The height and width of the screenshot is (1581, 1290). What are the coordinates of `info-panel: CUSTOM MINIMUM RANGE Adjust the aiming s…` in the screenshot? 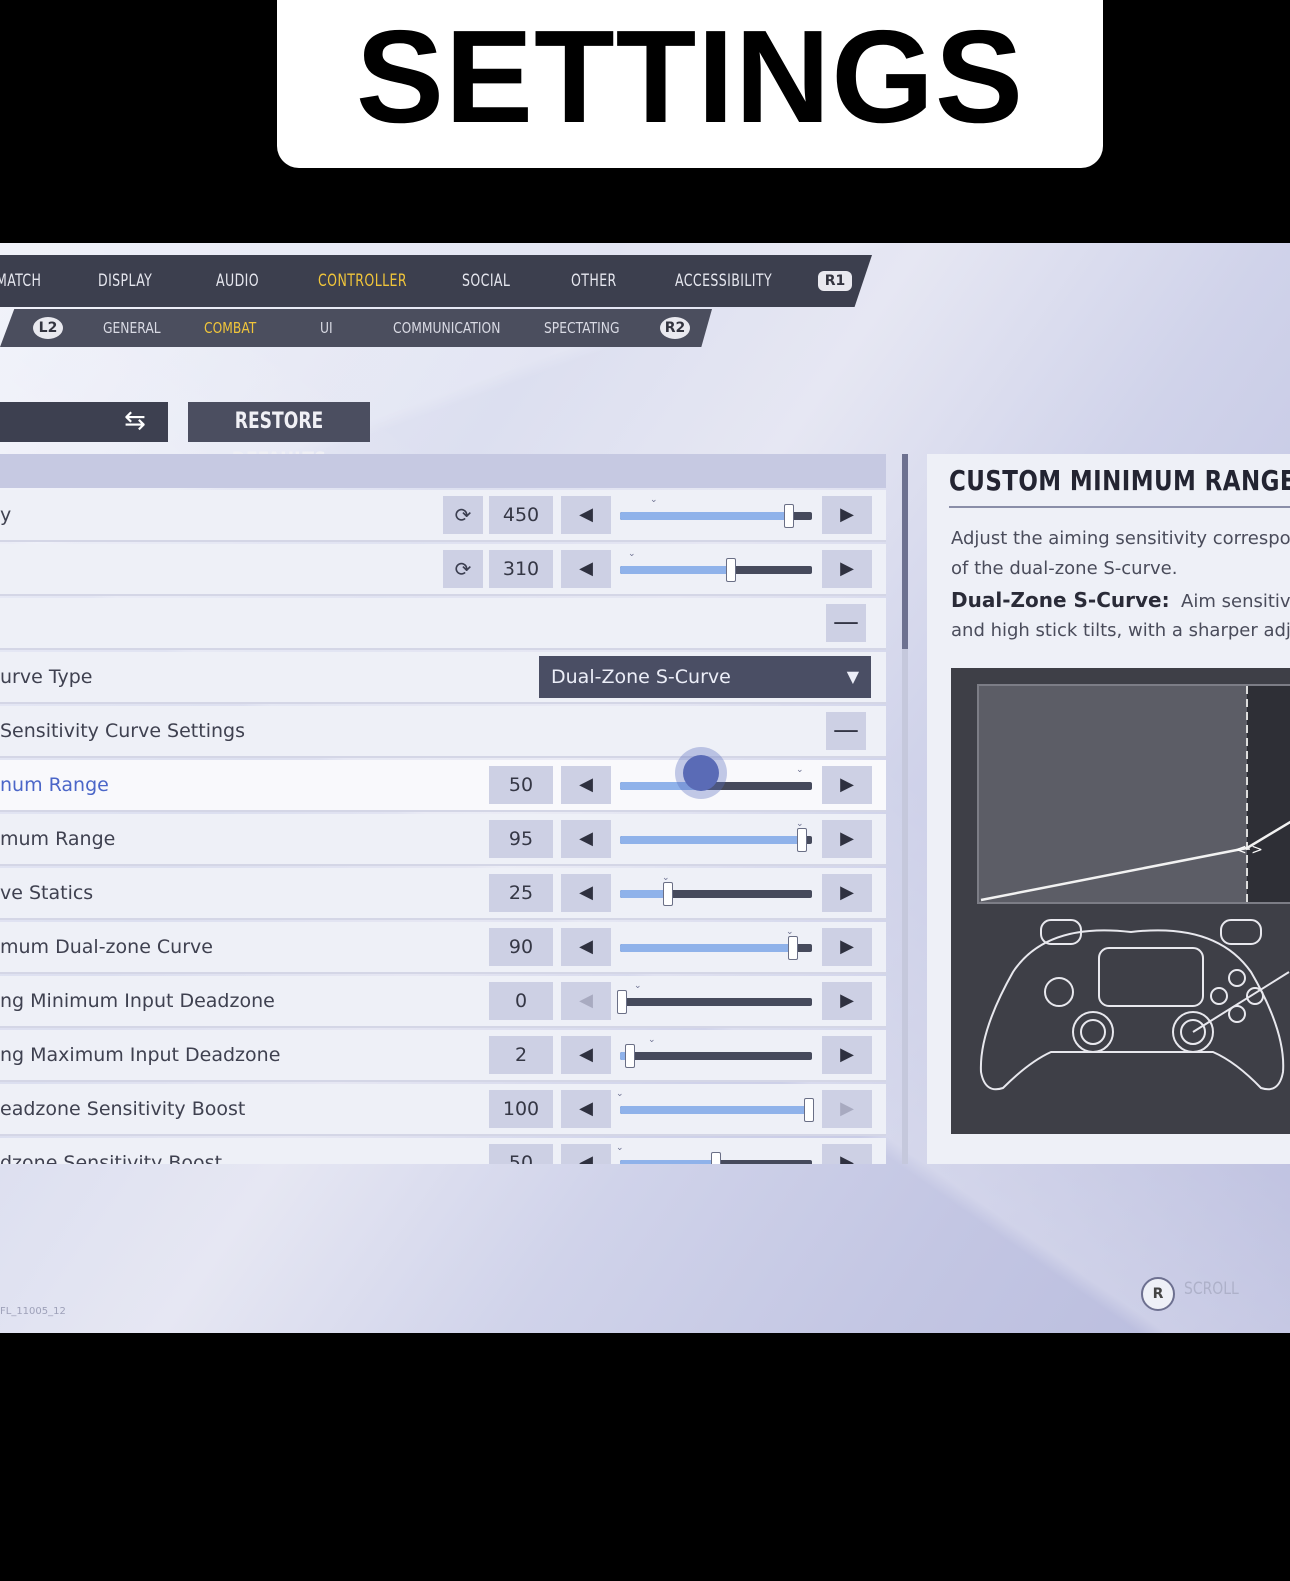 It's located at (1108, 809).